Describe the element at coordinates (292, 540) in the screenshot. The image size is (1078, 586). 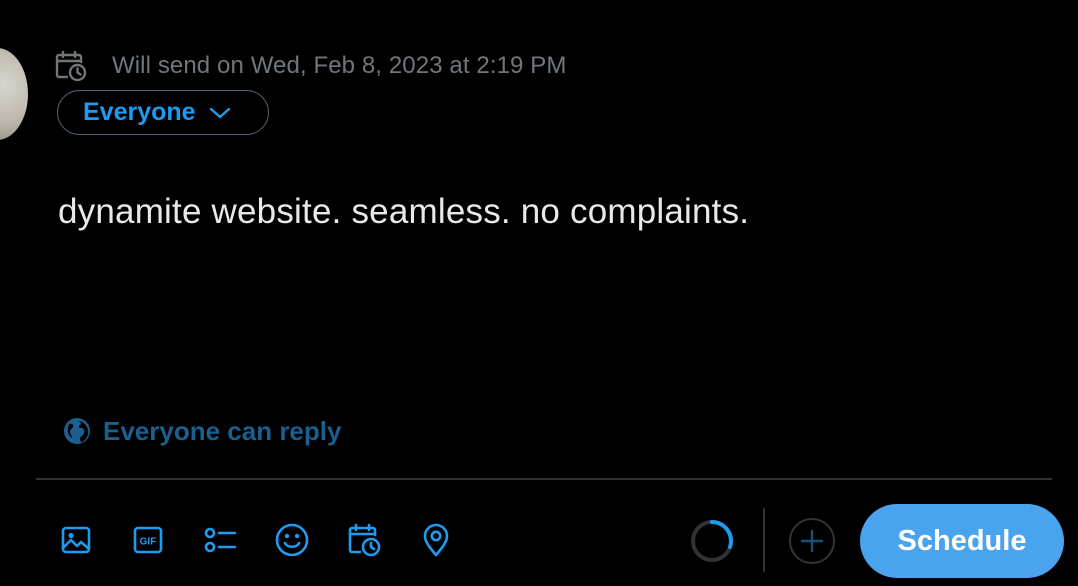
I see `emoji-icon` at that location.